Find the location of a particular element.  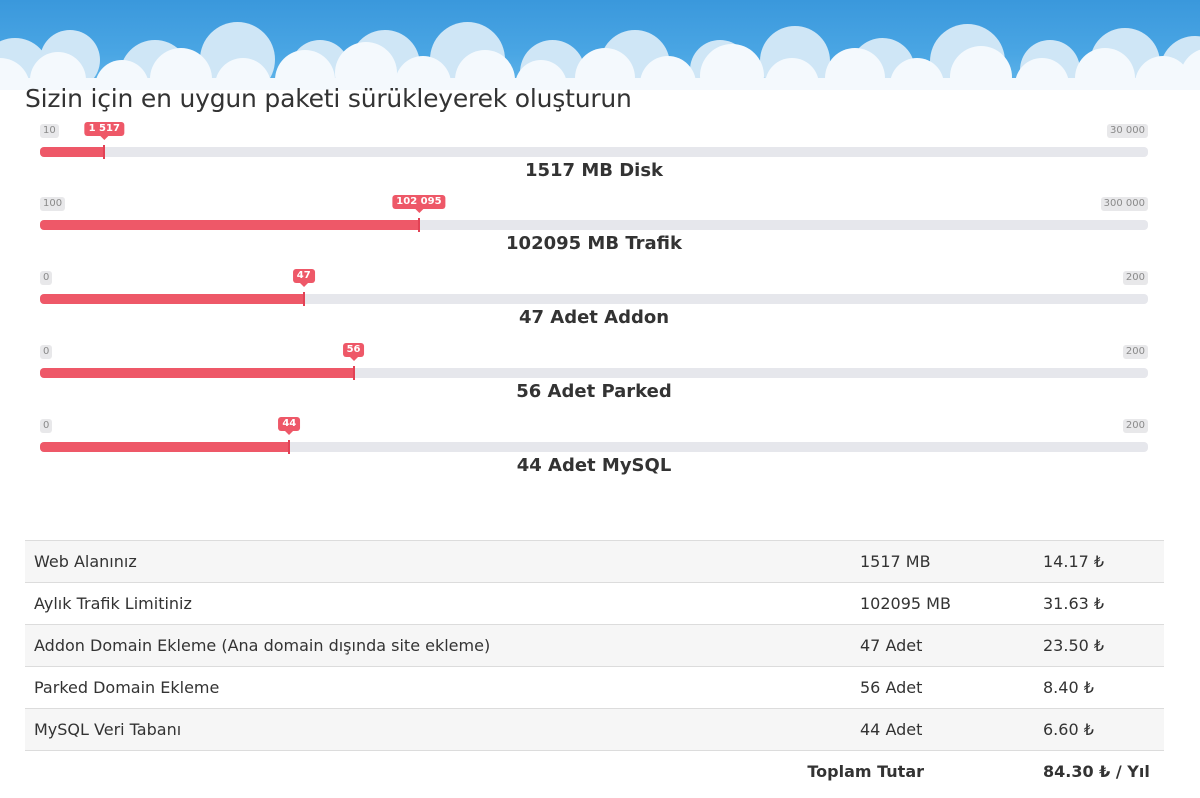

row-price: 23.50 ₺ is located at coordinates (1099, 645).